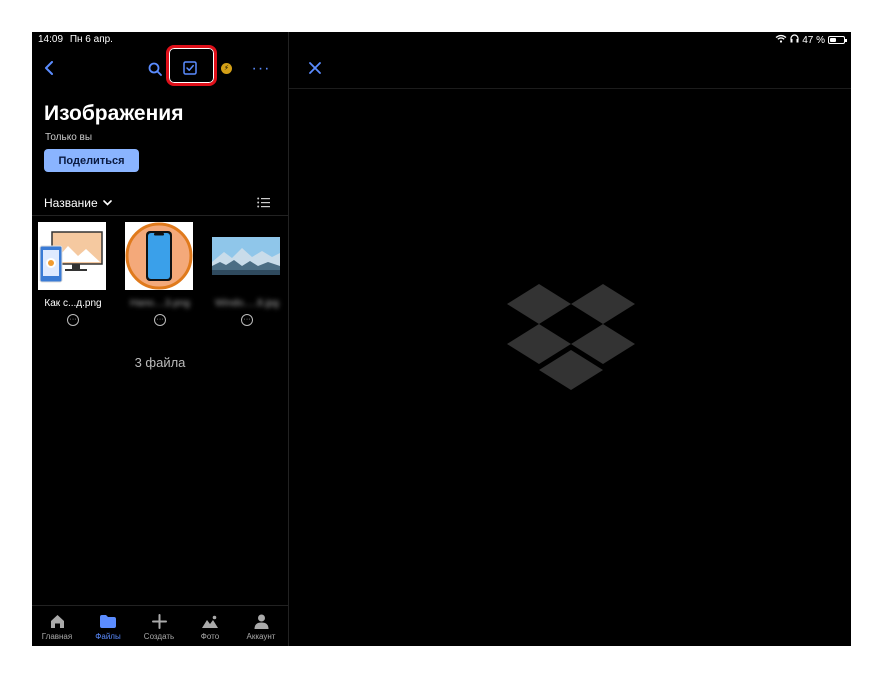  I want to click on tab-label: Файлы, so click(108, 636).